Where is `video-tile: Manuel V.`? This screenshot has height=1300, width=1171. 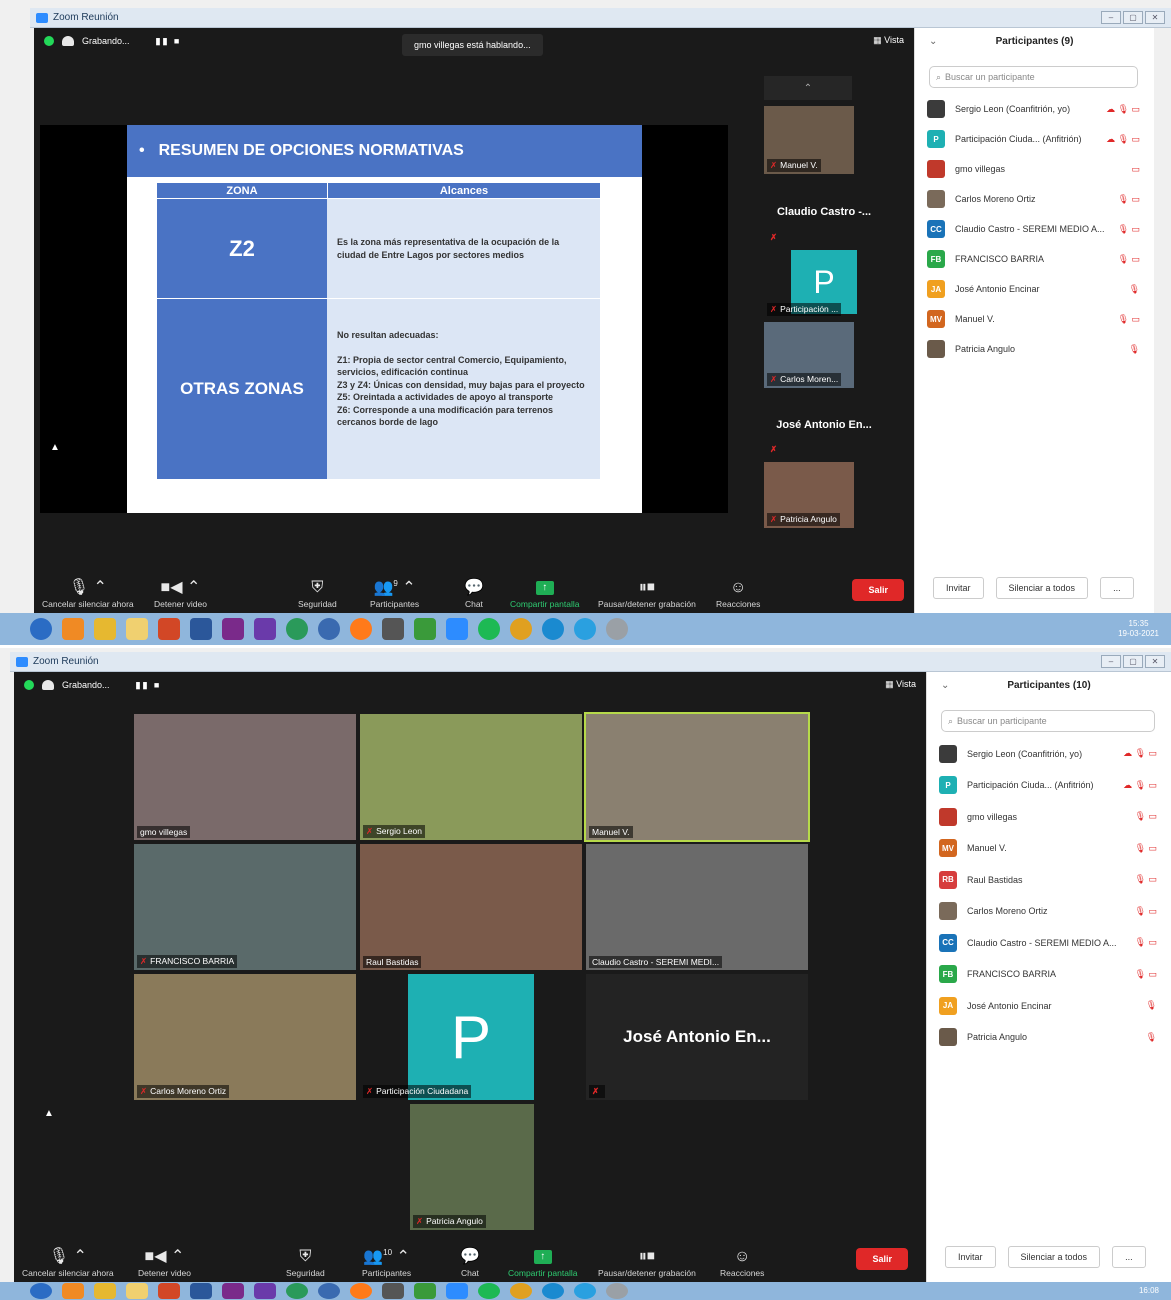 video-tile: Manuel V. is located at coordinates (697, 777).